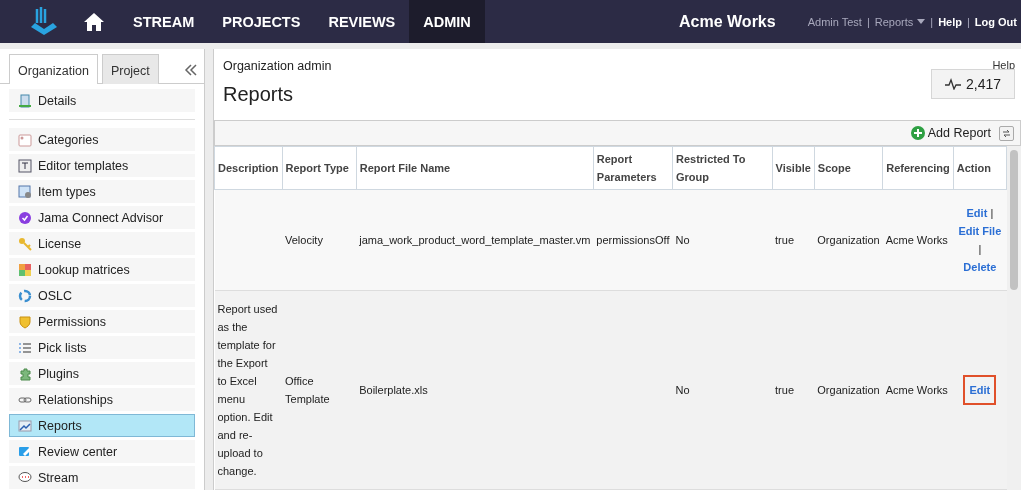 This screenshot has height=490, width=1021. I want to click on table-cell: Boilerplate.xls, so click(475, 390).